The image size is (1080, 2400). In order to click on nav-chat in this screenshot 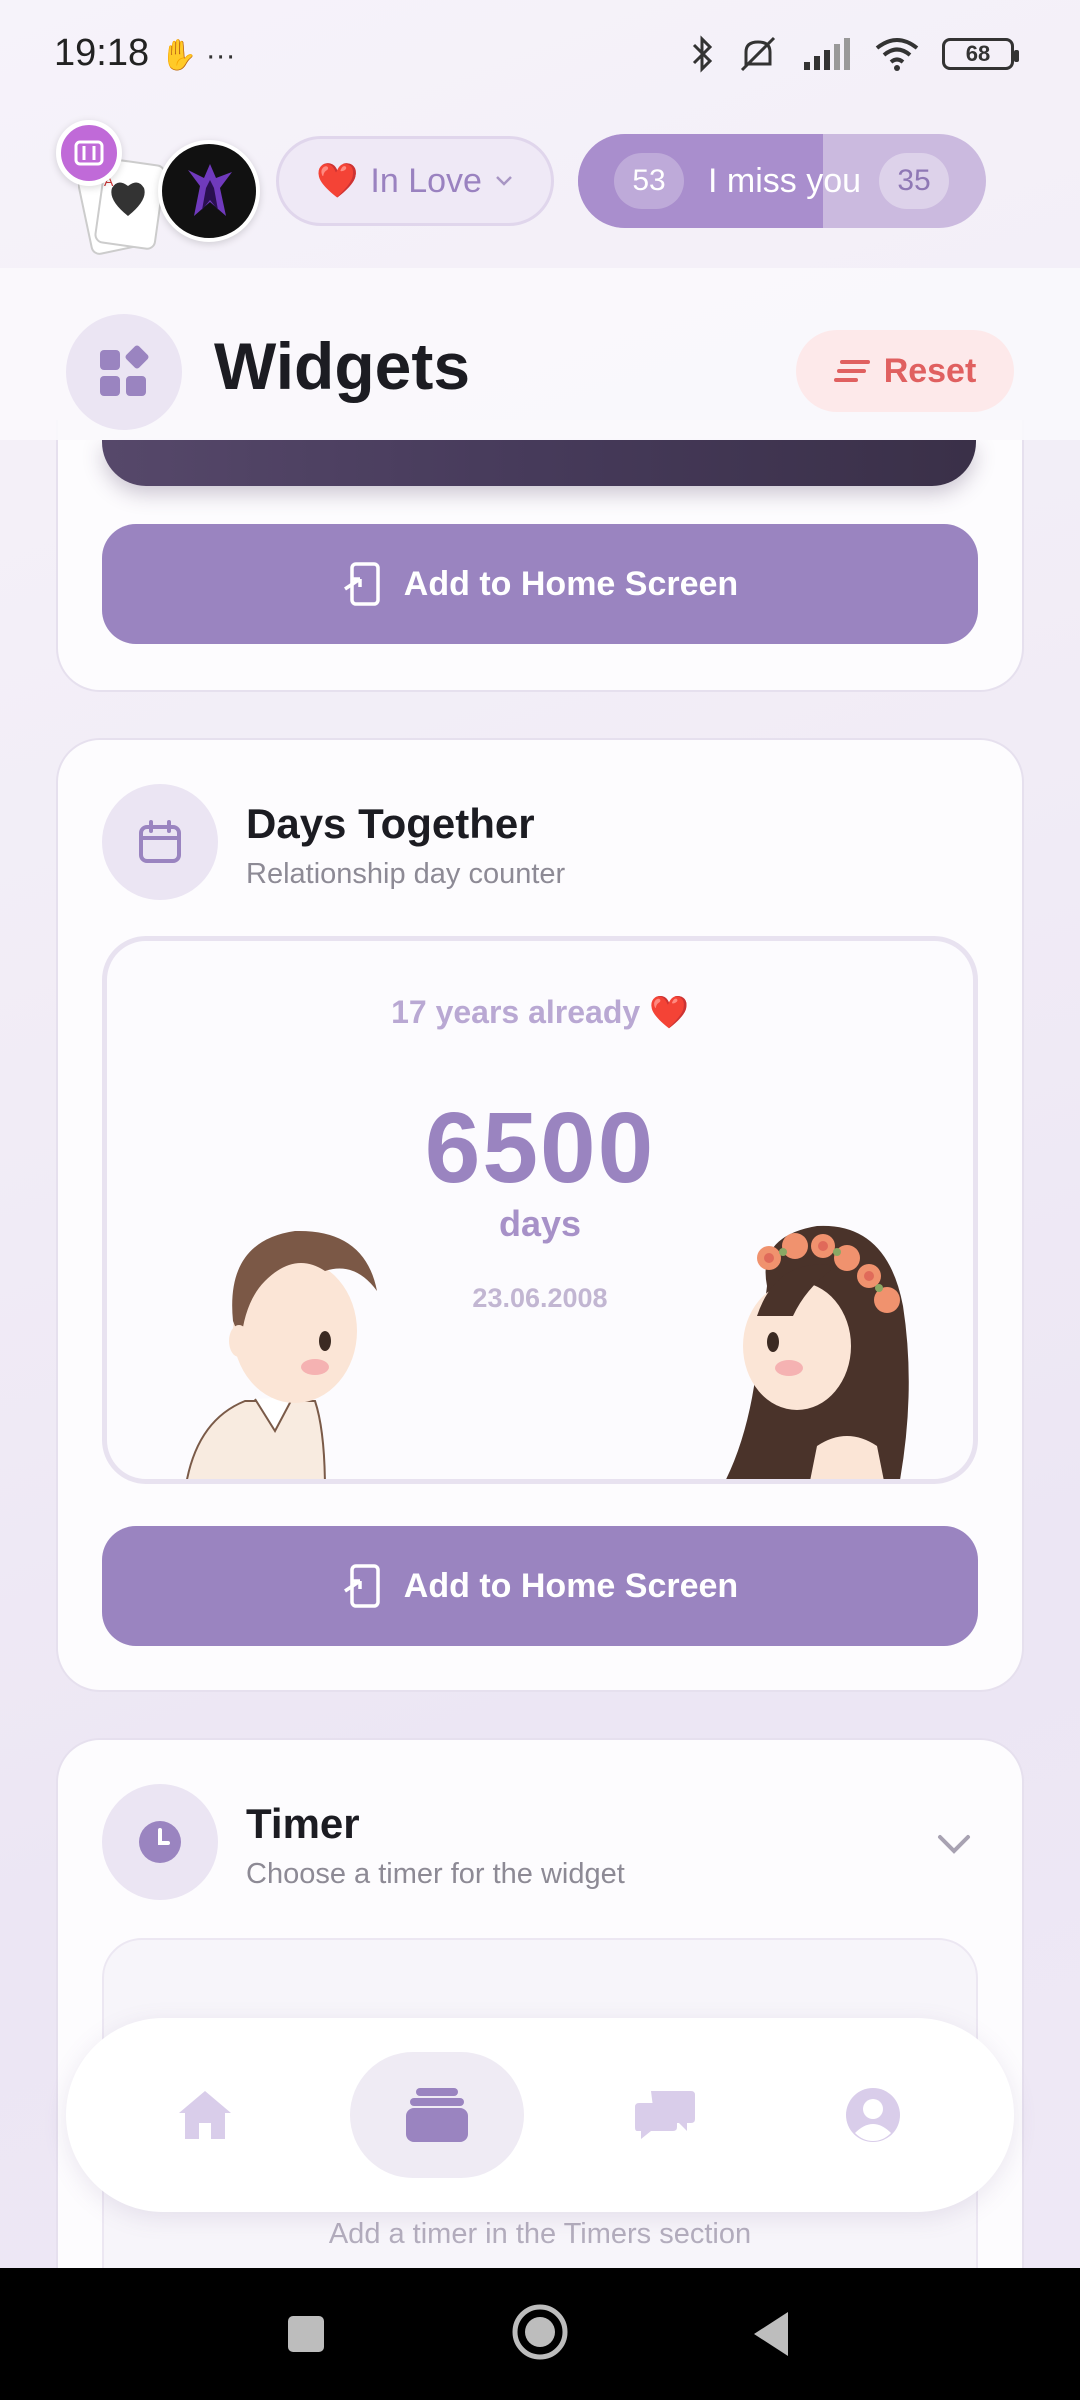, I will do `click(665, 2115)`.